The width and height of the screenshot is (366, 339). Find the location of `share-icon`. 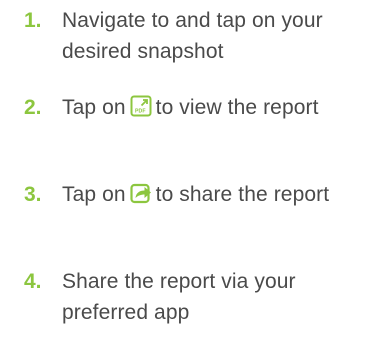

share-icon is located at coordinates (140, 193).